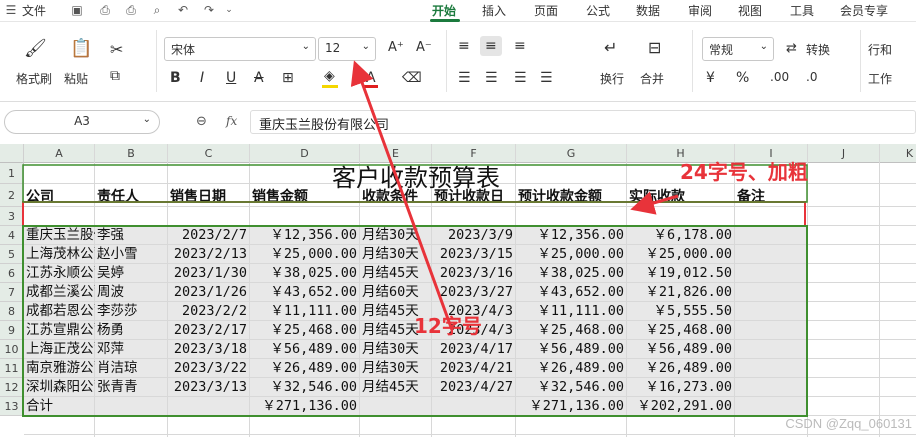 This screenshot has width=916, height=437. I want to click on annotation-12pt: 12字号, so click(448, 326).